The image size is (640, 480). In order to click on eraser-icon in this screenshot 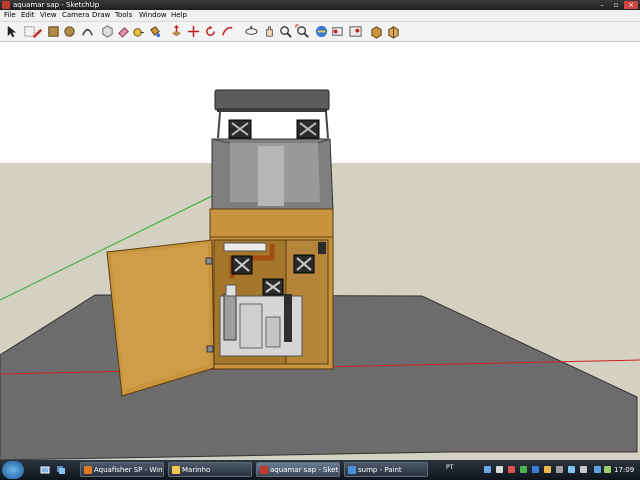, I will do `click(123, 31)`.